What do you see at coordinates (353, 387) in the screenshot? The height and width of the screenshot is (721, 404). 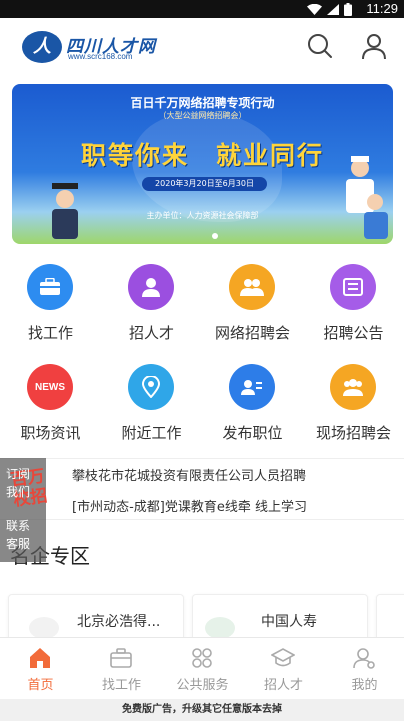 I see `crowd-icon` at bounding box center [353, 387].